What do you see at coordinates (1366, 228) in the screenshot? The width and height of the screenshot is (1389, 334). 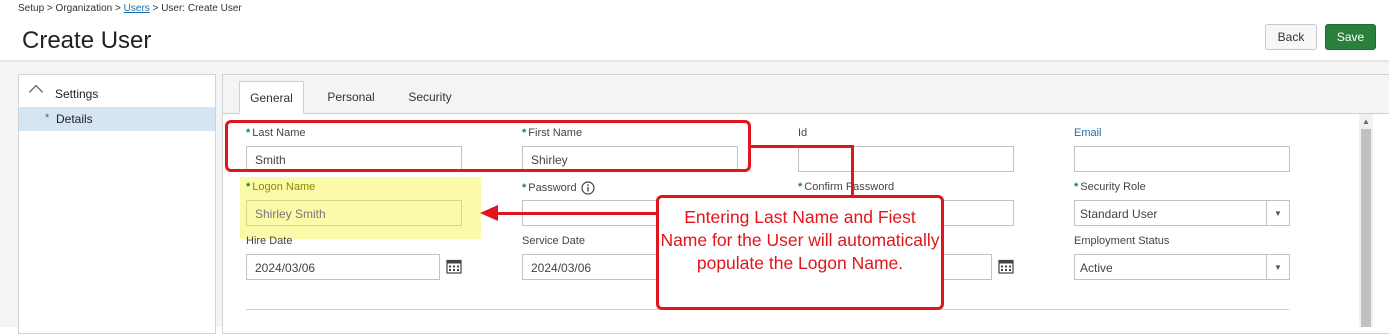 I see `scrollbar-thumb` at bounding box center [1366, 228].